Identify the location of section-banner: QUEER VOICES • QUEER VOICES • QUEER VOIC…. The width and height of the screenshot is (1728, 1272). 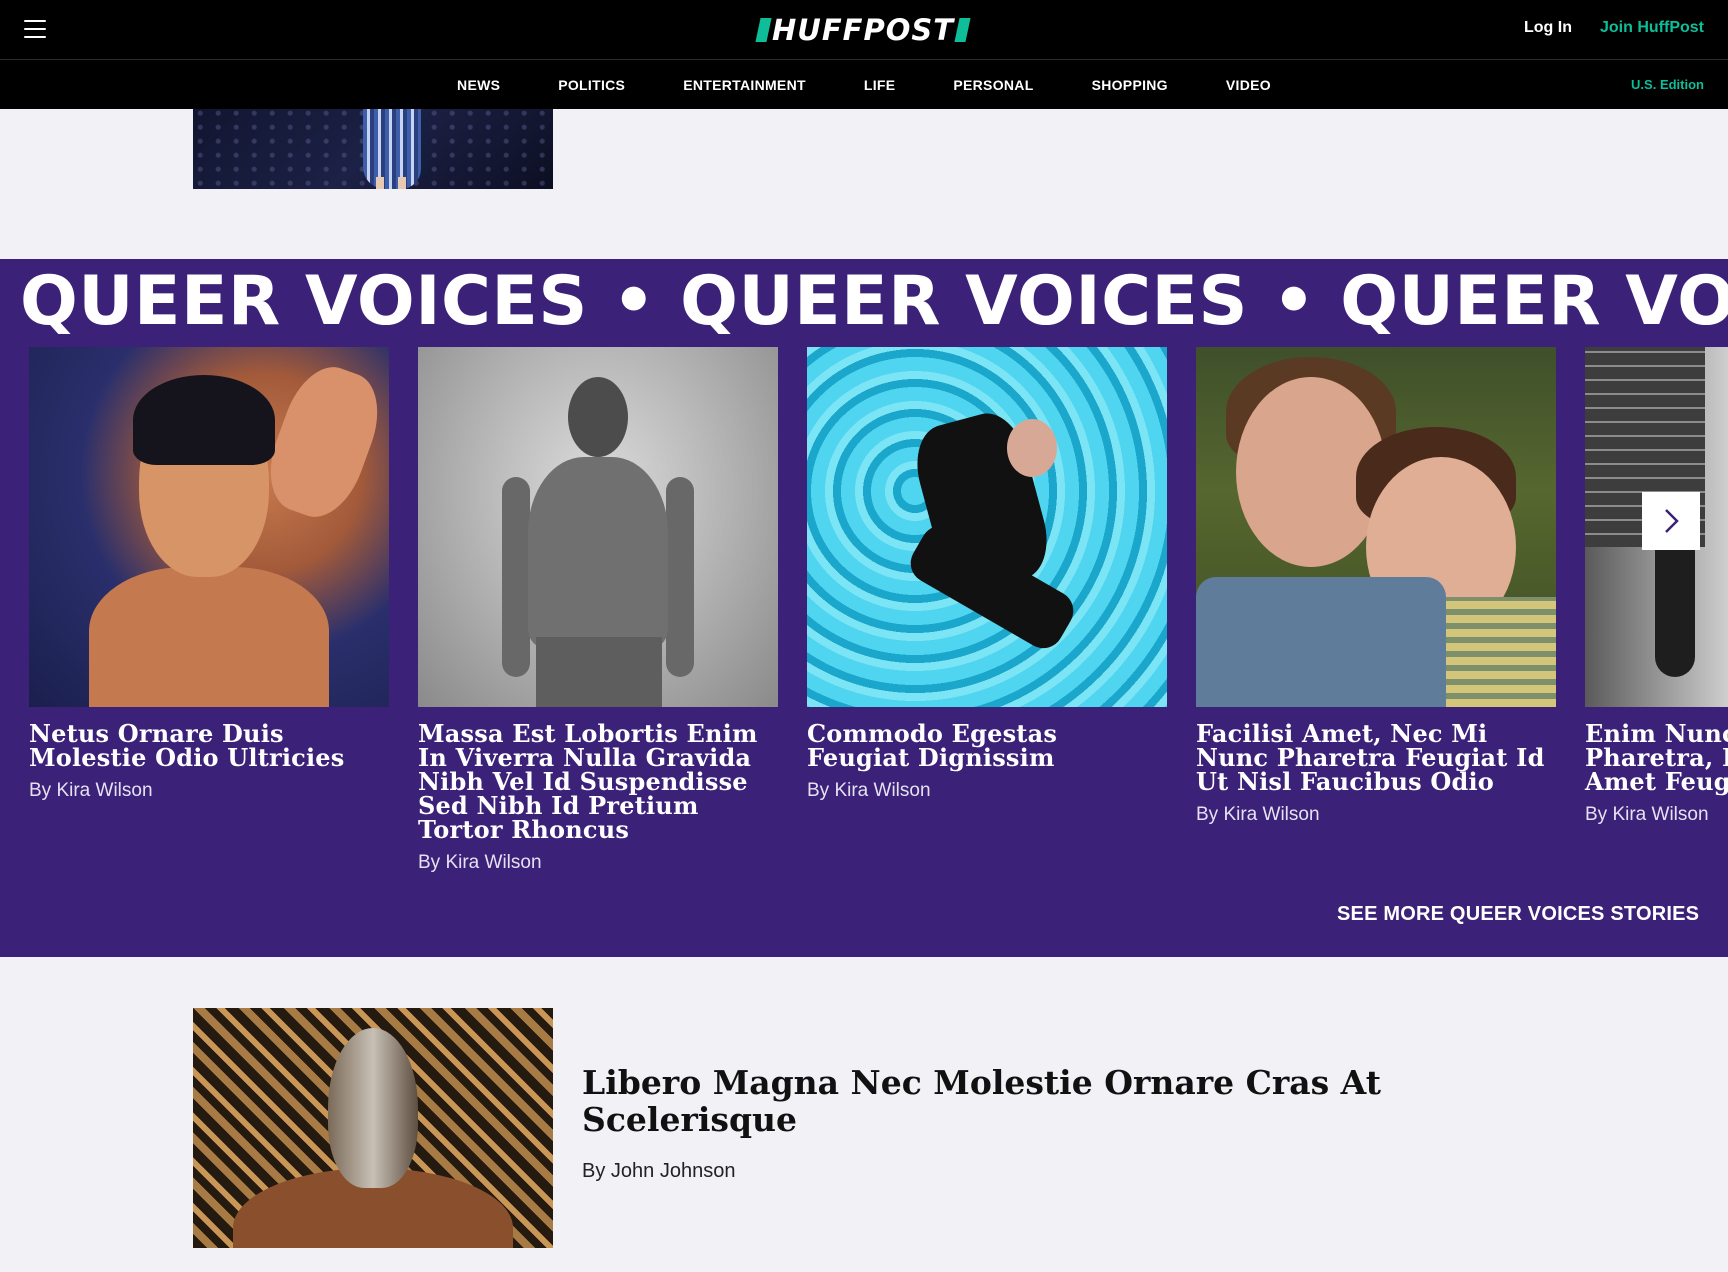
(874, 301).